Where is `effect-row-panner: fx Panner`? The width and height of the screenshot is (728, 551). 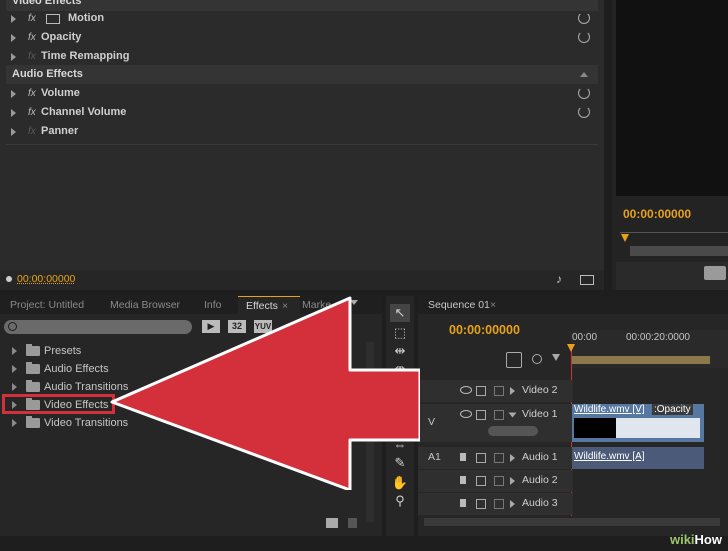 effect-row-panner: fx Panner is located at coordinates (302, 131).